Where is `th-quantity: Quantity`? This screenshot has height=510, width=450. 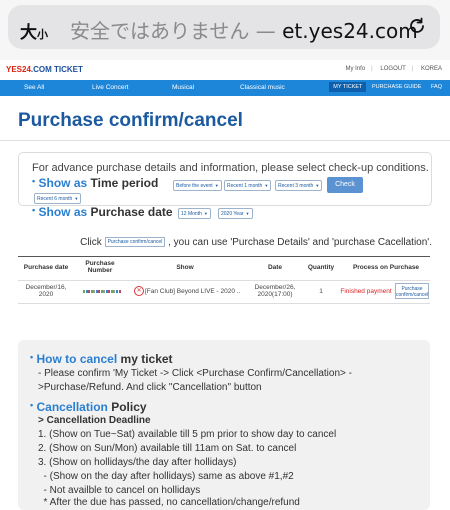 th-quantity: Quantity is located at coordinates (321, 267).